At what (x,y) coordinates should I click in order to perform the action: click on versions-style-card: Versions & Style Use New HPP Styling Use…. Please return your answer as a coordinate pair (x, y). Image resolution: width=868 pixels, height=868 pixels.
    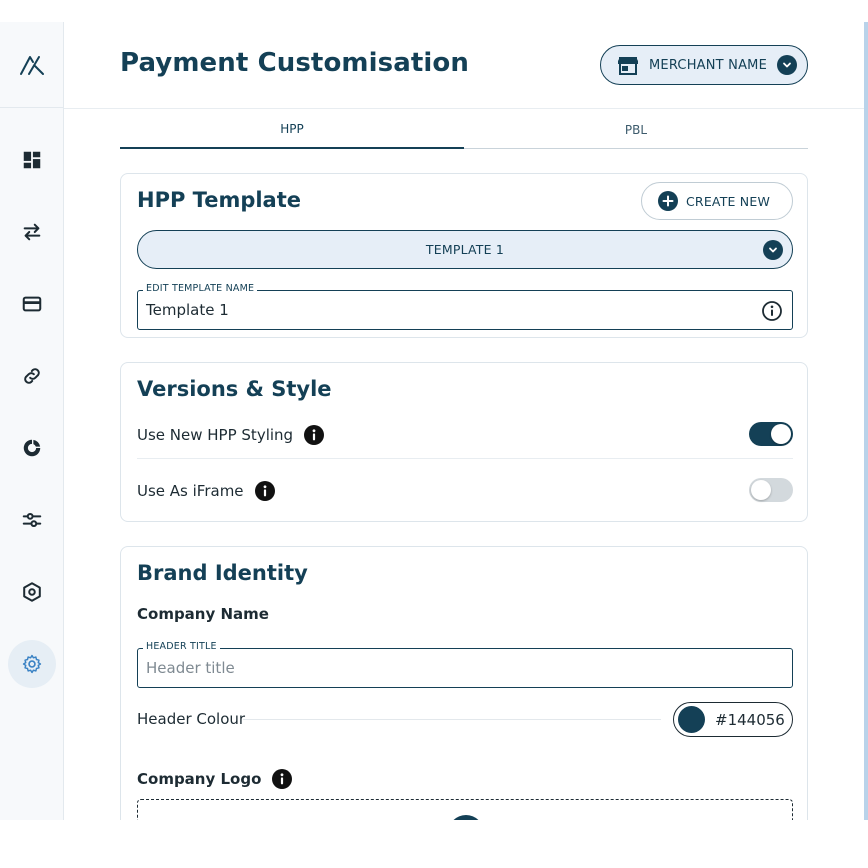
    Looking at the image, I should click on (464, 442).